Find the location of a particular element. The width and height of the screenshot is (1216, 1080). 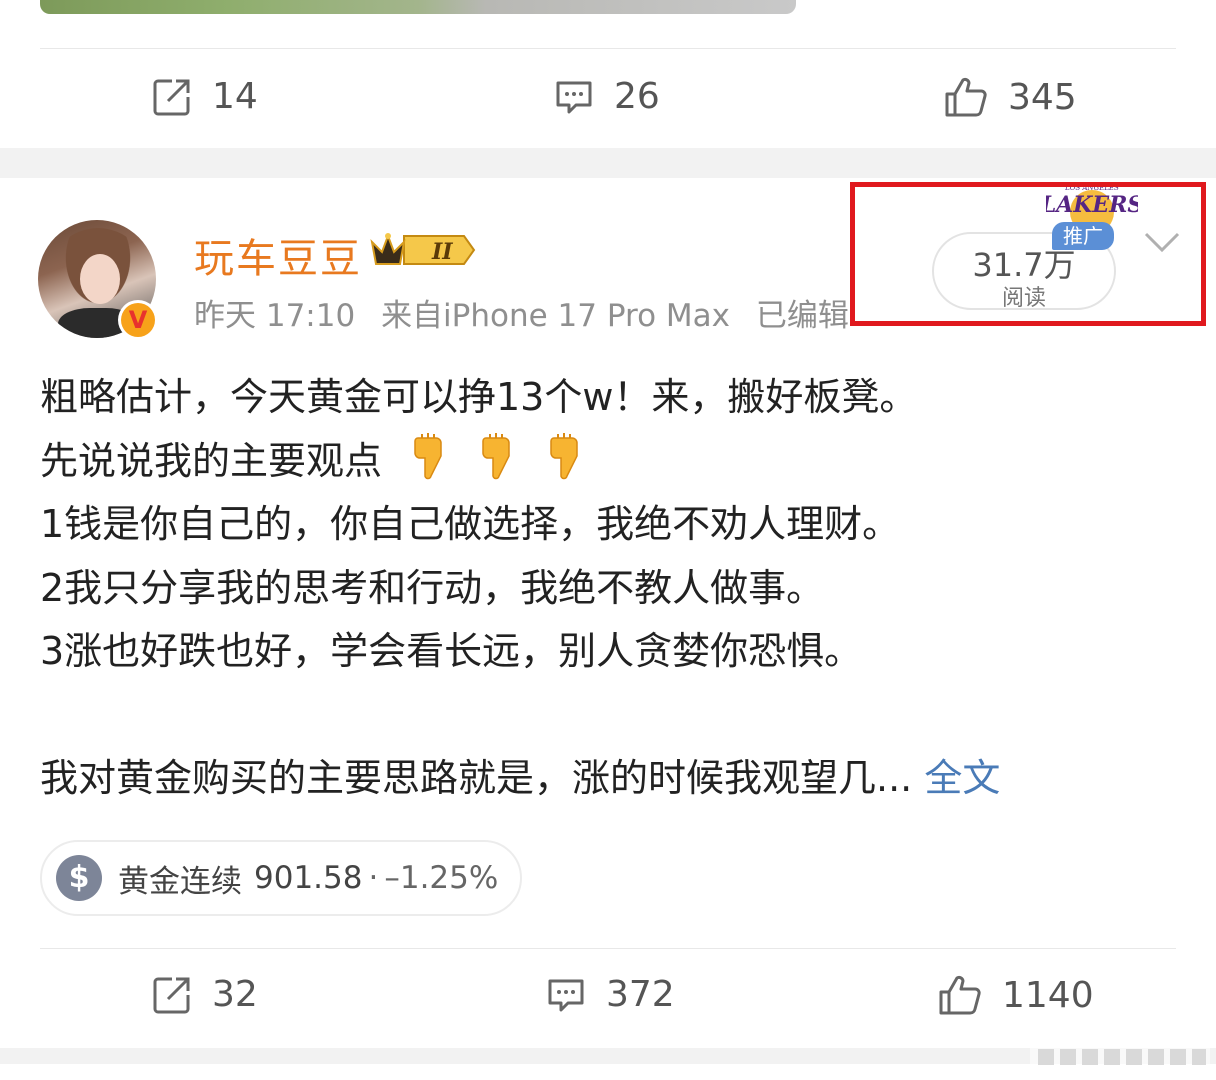

like-count: 345 is located at coordinates (1042, 97).